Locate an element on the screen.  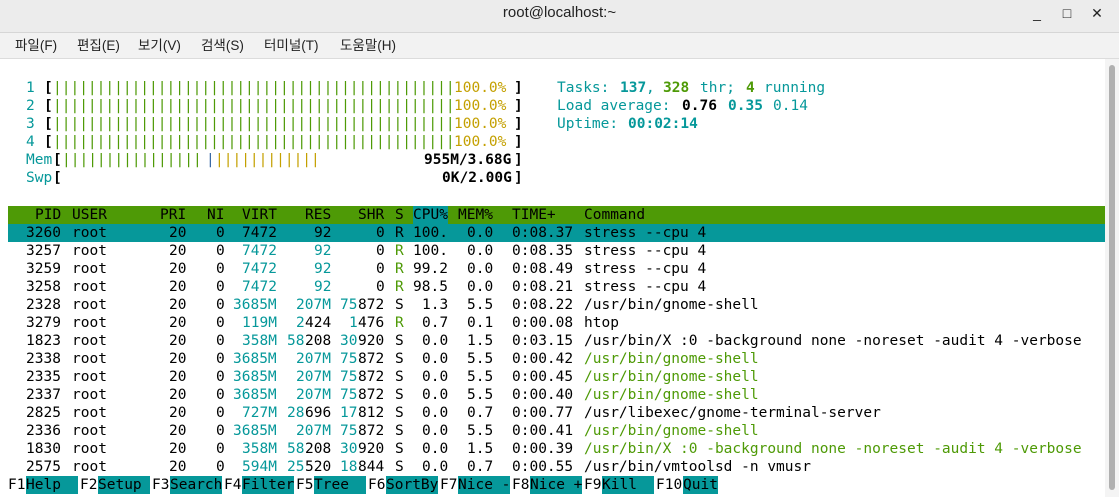
header-state: S is located at coordinates (399, 215).